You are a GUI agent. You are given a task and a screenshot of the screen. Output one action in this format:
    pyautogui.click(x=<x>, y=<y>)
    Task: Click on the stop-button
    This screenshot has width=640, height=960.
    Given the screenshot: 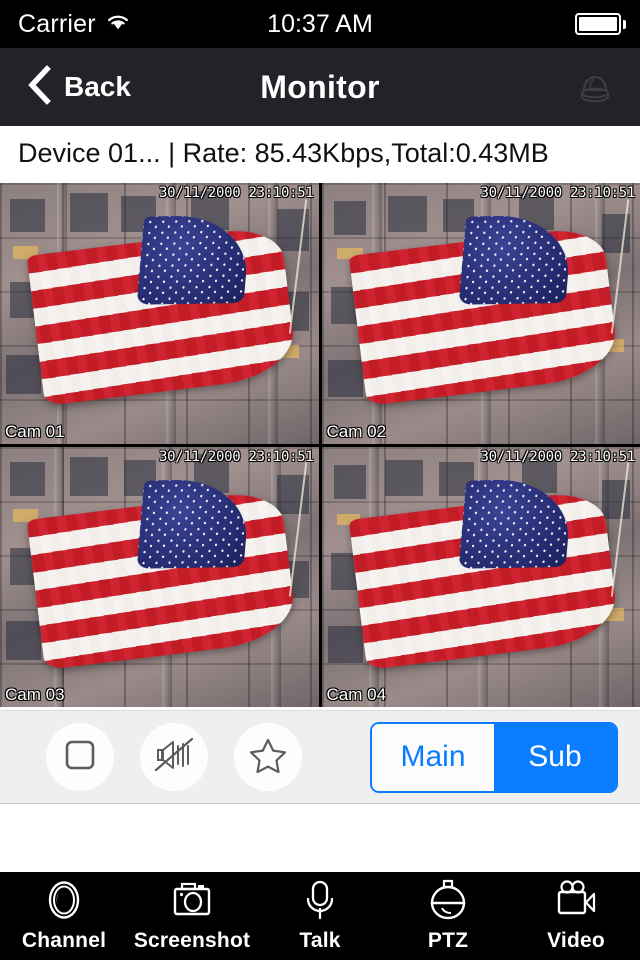 What is the action you would take?
    pyautogui.click(x=80, y=757)
    